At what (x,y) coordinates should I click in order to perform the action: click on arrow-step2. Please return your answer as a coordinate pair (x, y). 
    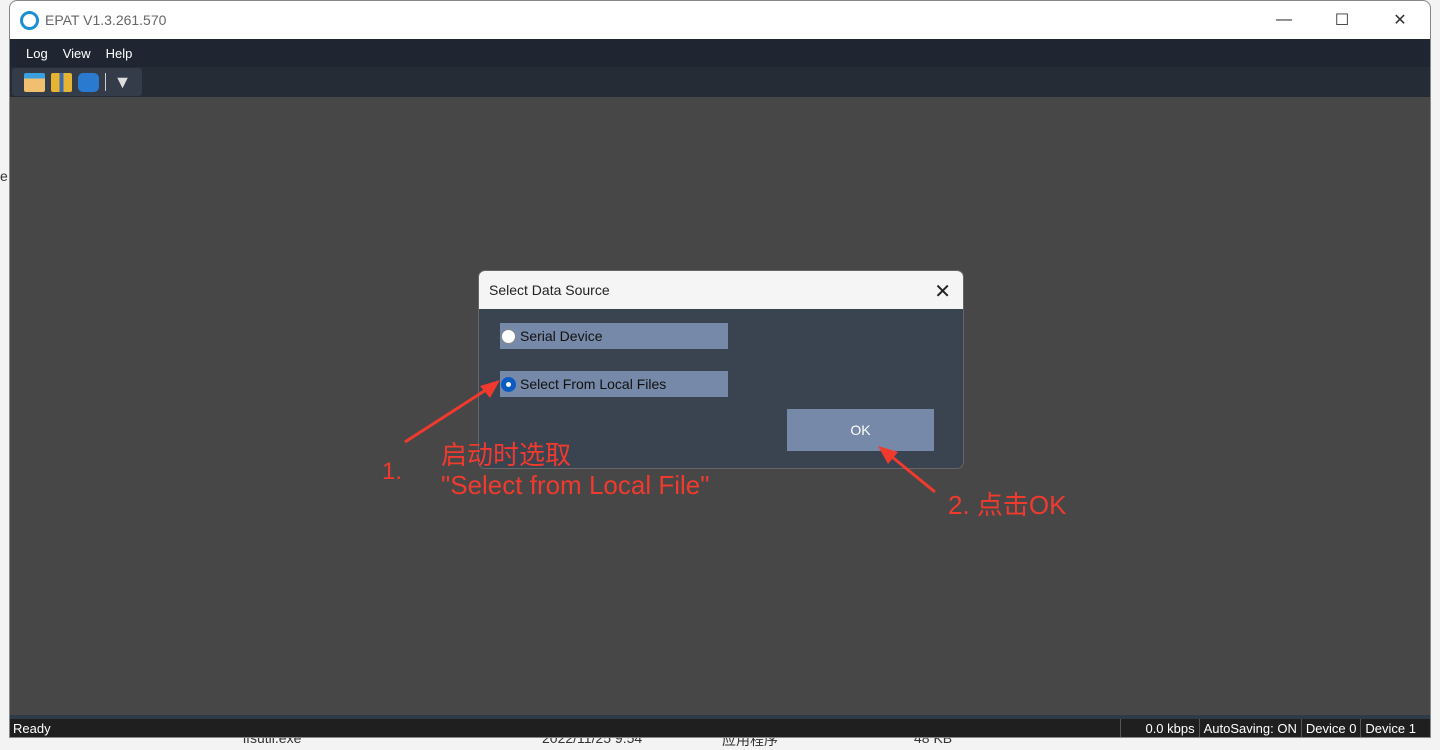
    Looking at the image, I should click on (910, 472).